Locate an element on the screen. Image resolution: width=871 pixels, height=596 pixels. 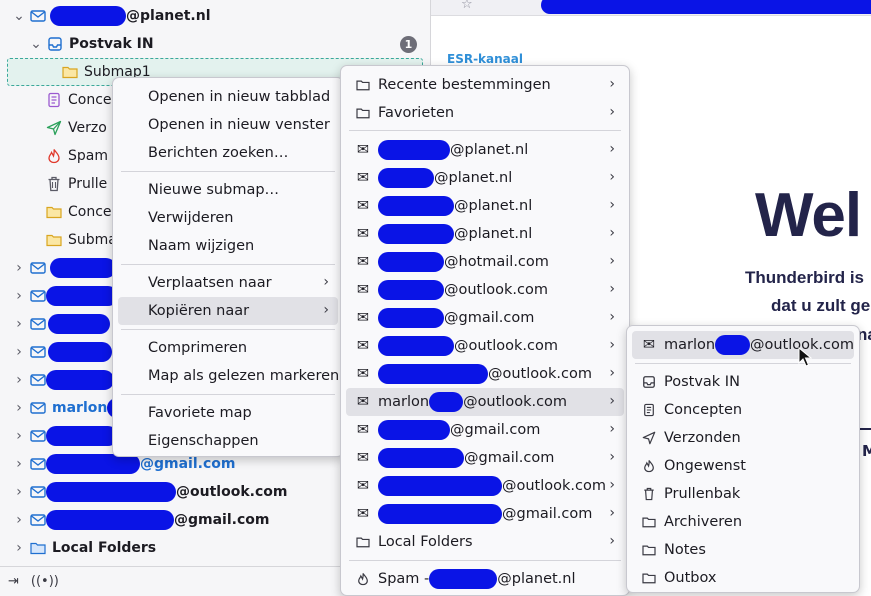
menu-item-trash: Prullenbak is located at coordinates (743, 494).